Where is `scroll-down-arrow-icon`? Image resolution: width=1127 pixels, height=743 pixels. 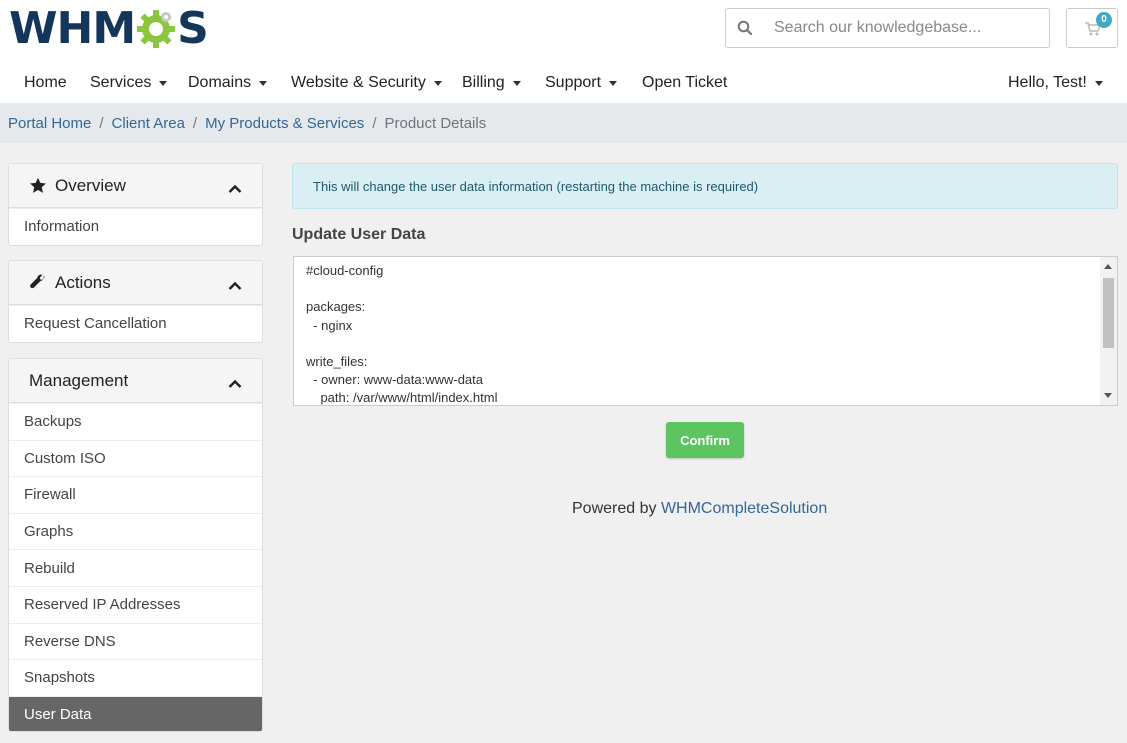 scroll-down-arrow-icon is located at coordinates (1108, 395).